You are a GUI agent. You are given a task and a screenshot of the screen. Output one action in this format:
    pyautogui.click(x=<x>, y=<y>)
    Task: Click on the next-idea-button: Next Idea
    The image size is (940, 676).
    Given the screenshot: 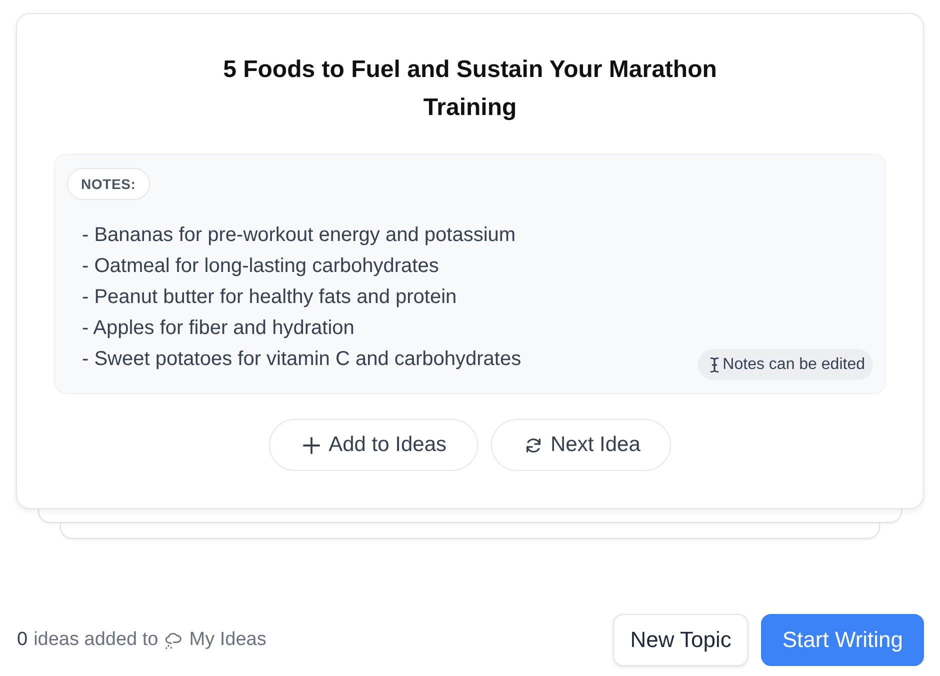 What is the action you would take?
    pyautogui.click(x=581, y=445)
    